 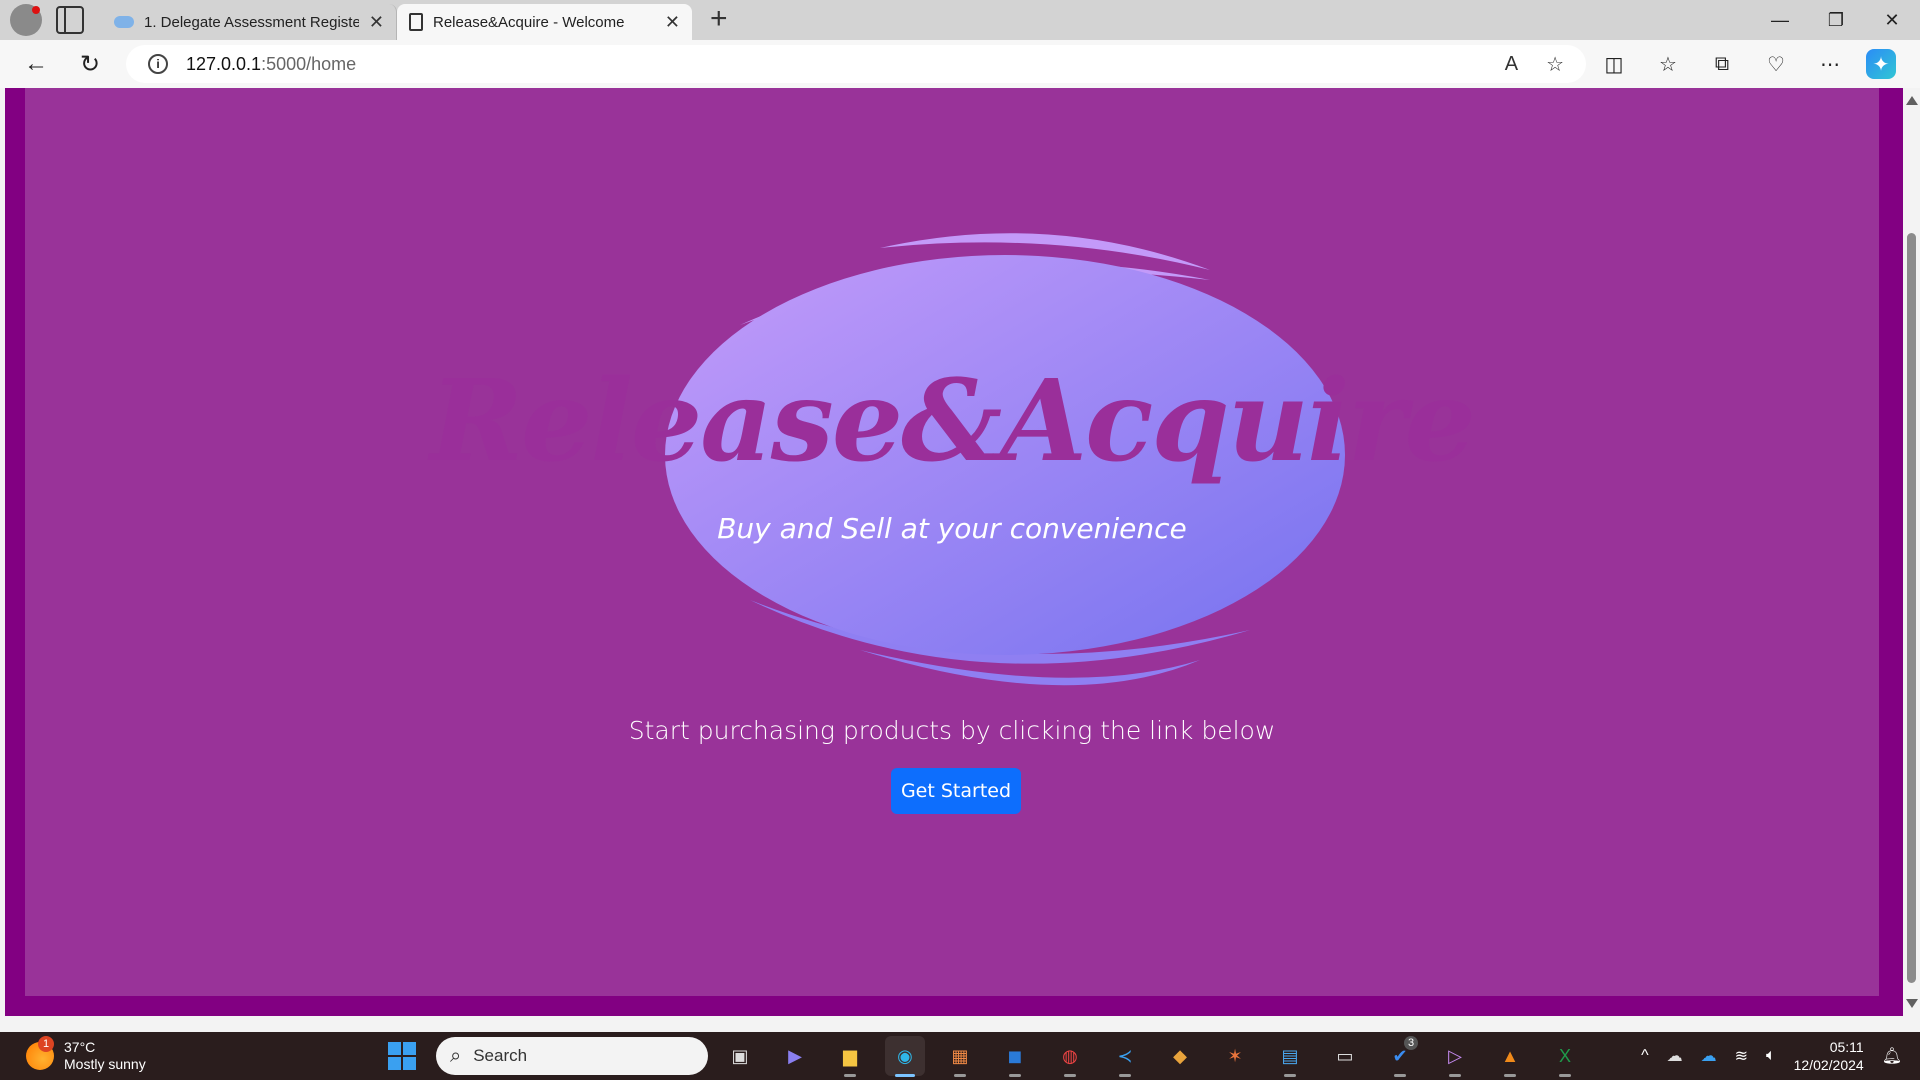 What do you see at coordinates (46, 1044) in the screenshot?
I see `weather-badge: 1` at bounding box center [46, 1044].